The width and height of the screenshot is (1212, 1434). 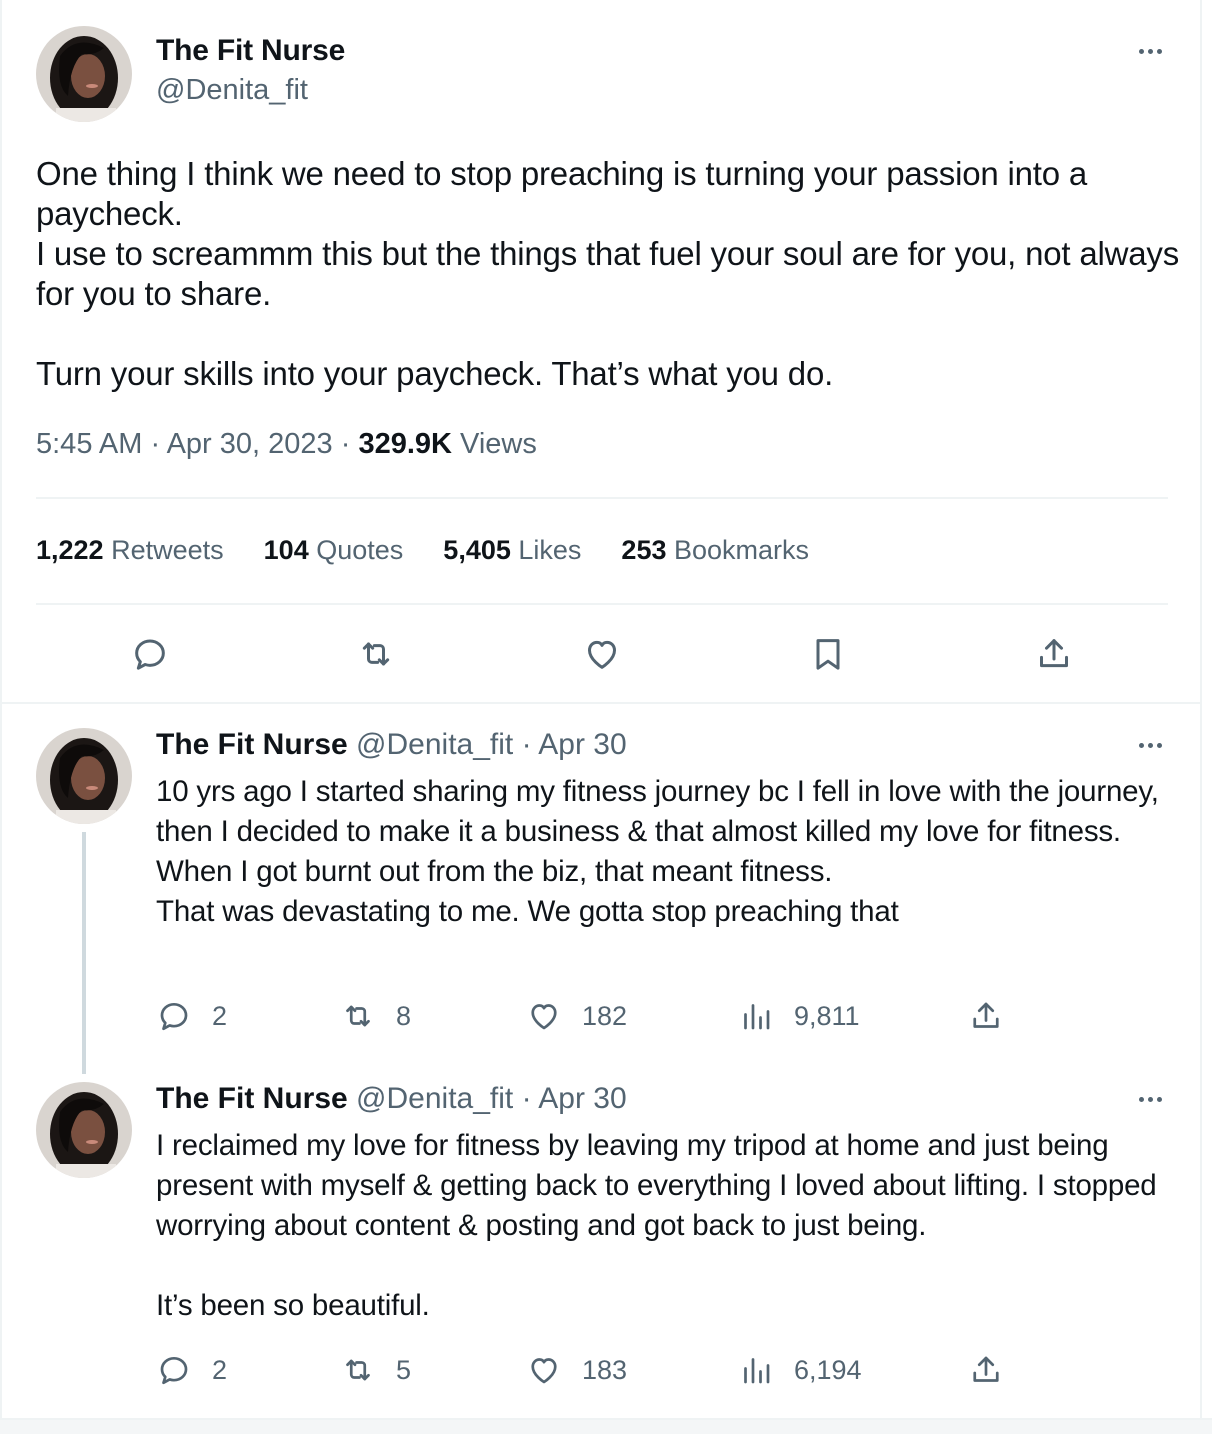 I want to click on retweets-stat: 1,222 Retweets, so click(x=130, y=550).